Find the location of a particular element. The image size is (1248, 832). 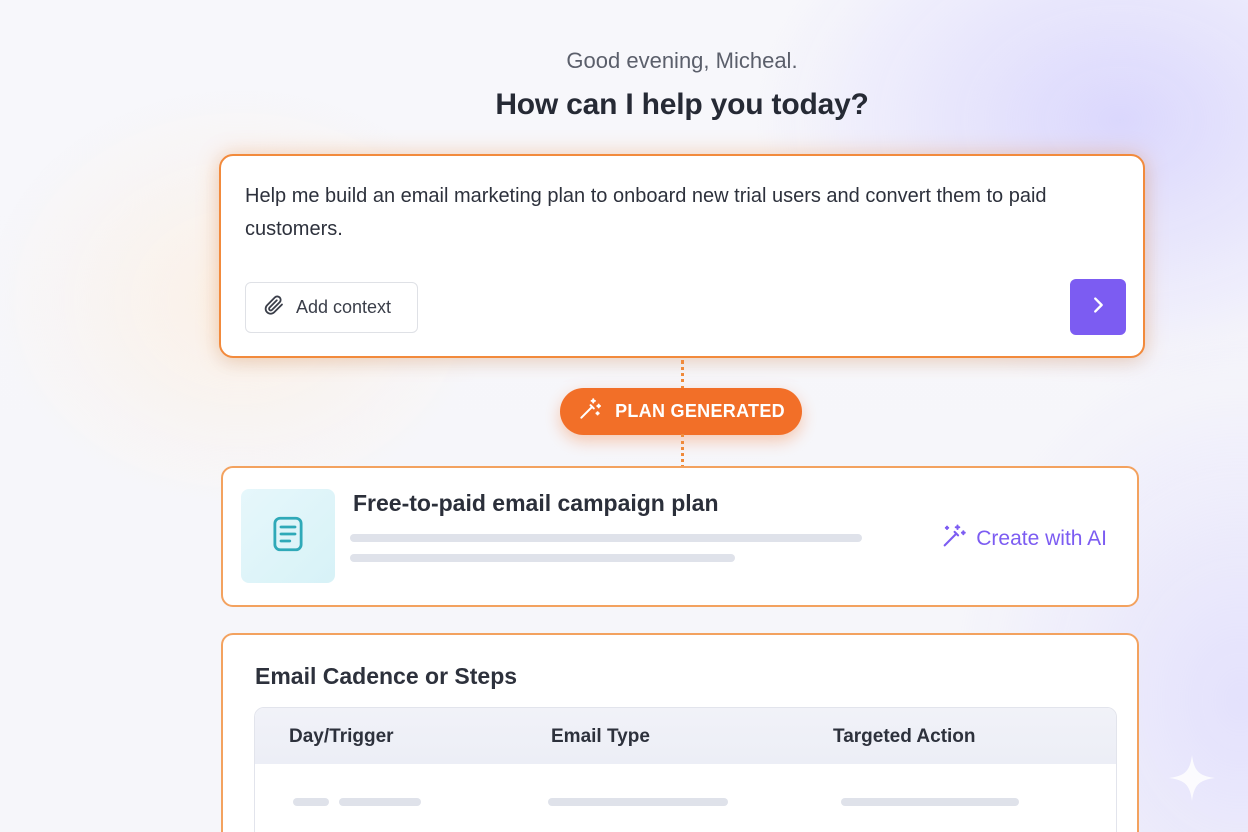

chevron-right-icon is located at coordinates (1098, 307).